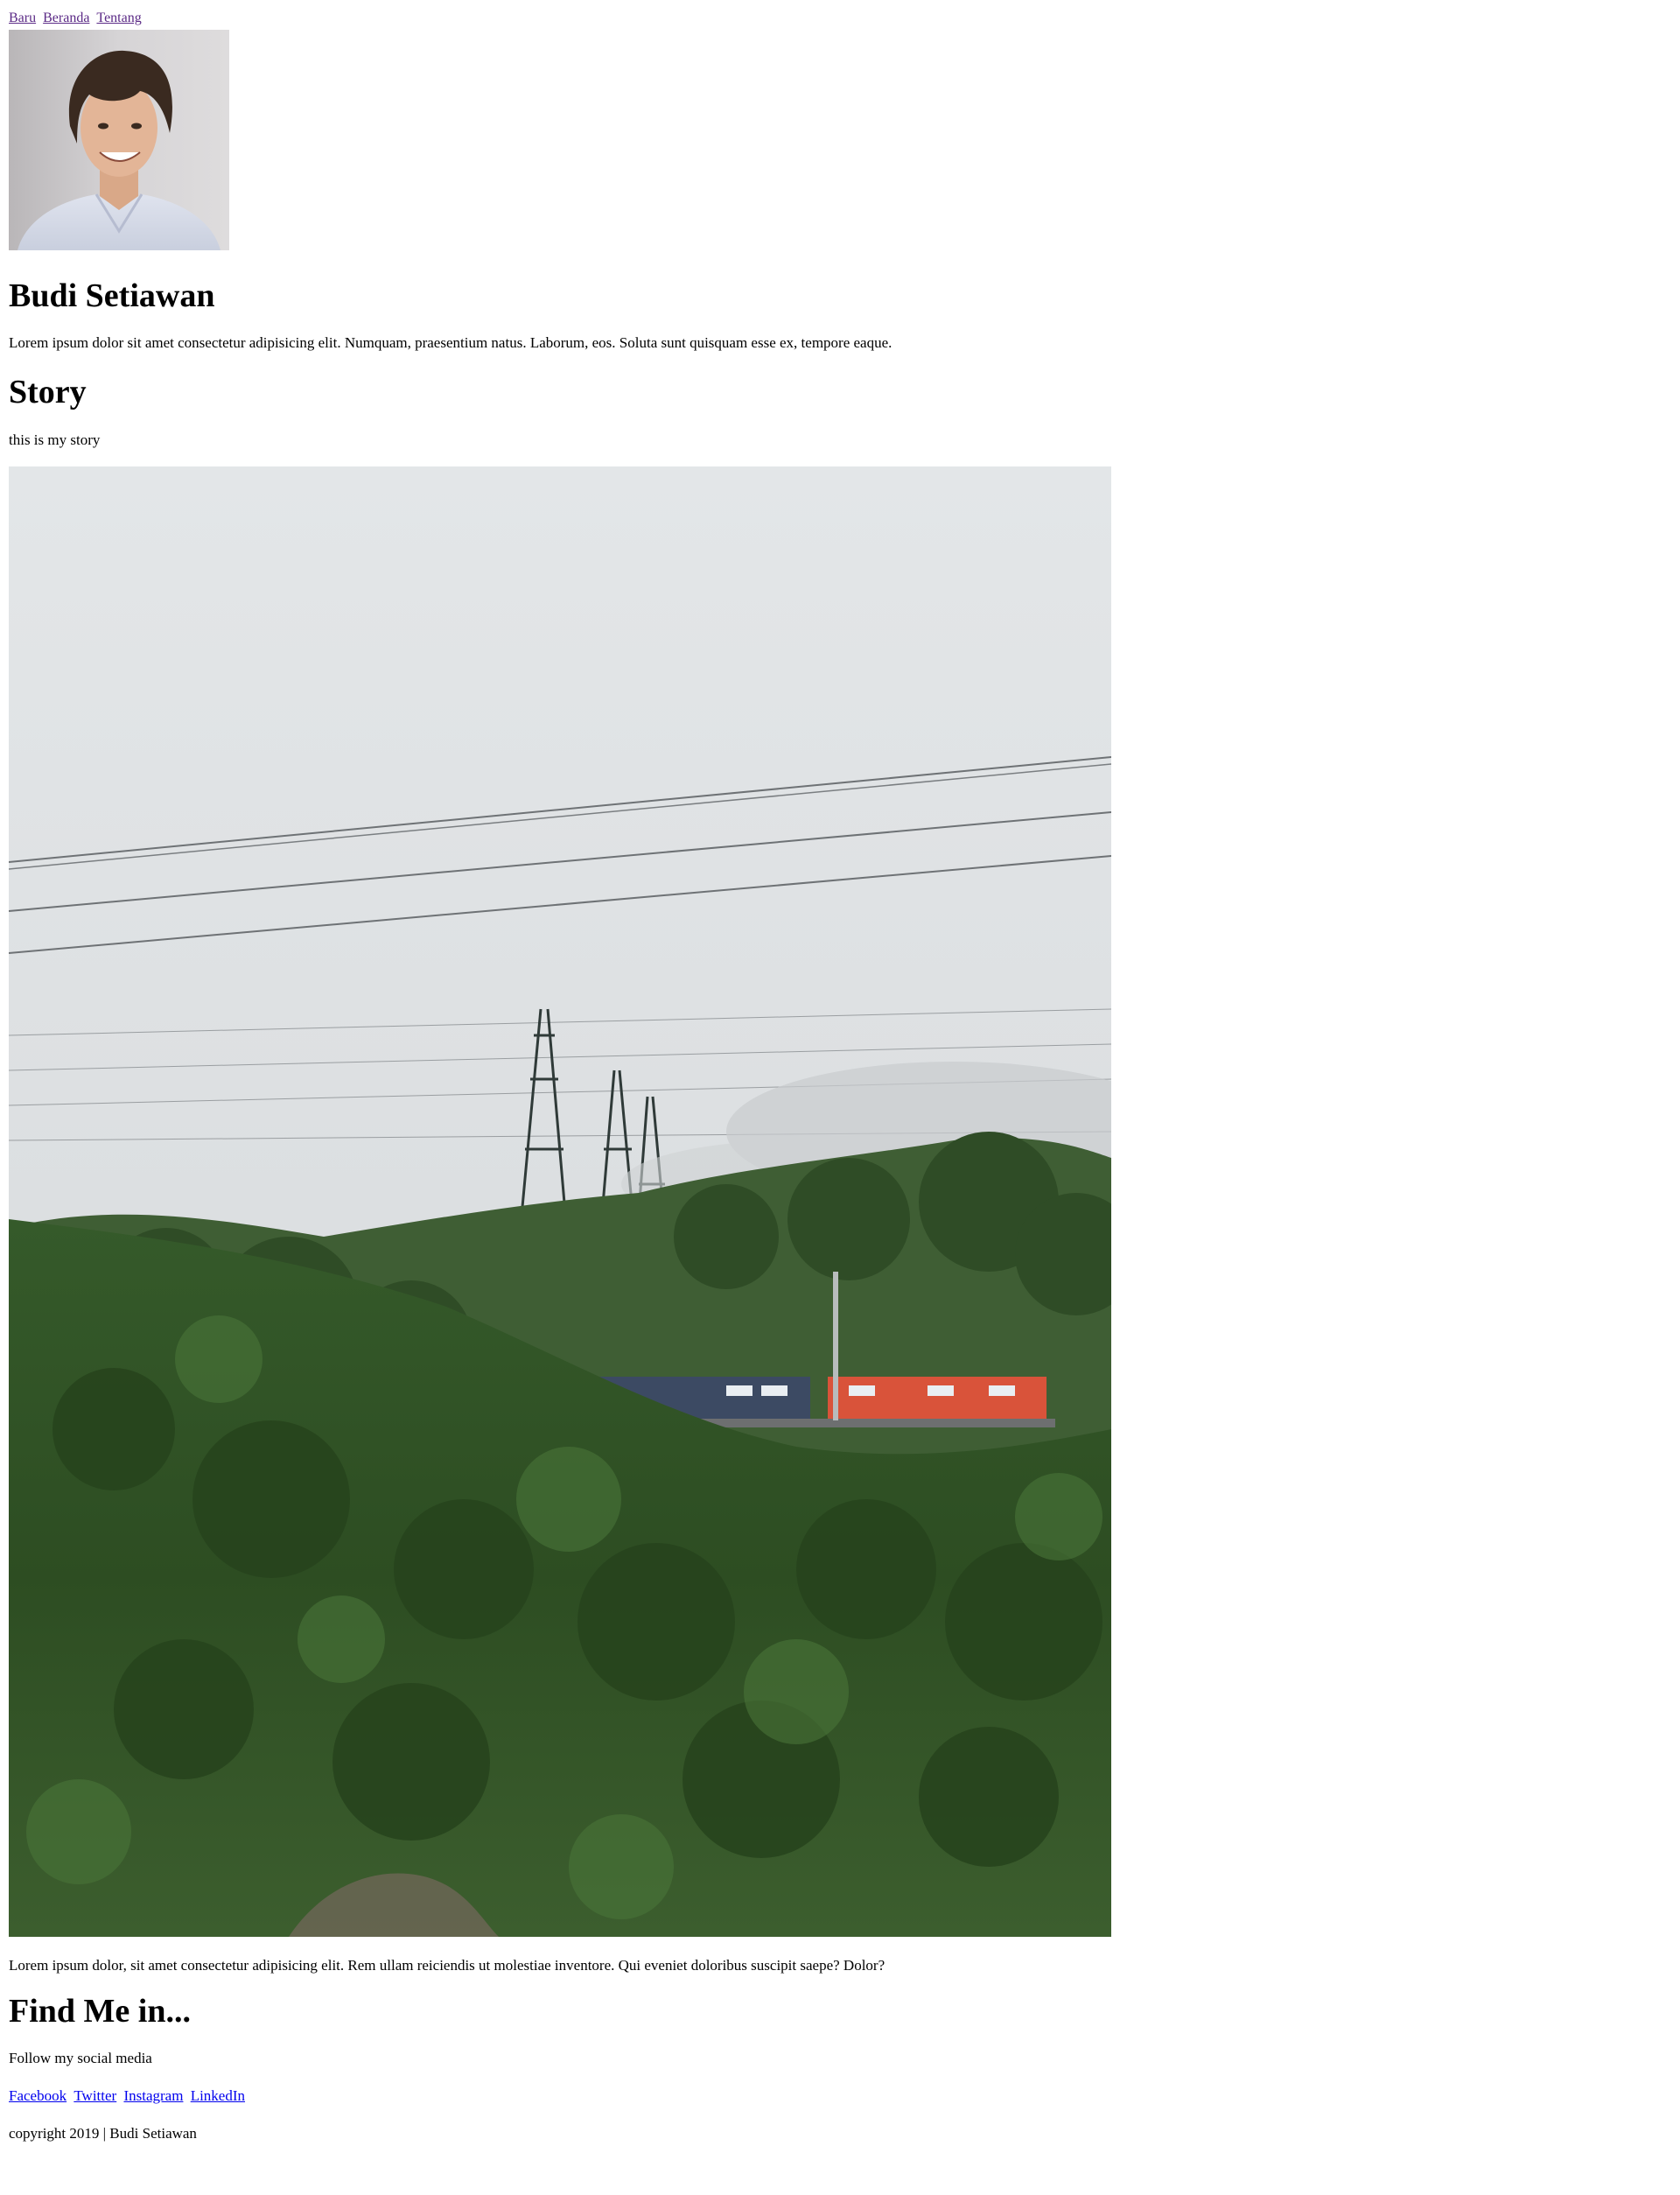  What do you see at coordinates (112, 295) in the screenshot?
I see `profile-name: Budi Setiawan` at bounding box center [112, 295].